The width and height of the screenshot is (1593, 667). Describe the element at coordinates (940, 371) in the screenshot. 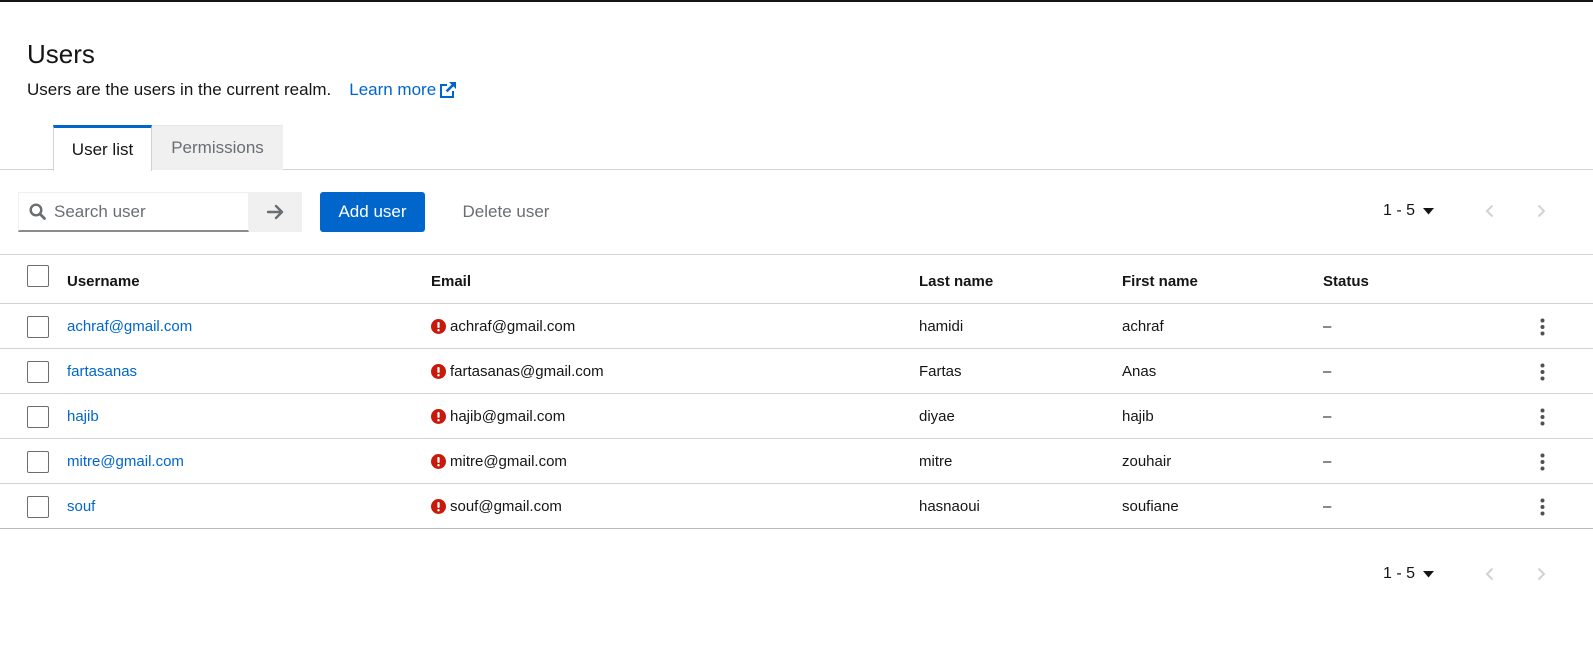

I see `last-name-cell: Fartas` at that location.